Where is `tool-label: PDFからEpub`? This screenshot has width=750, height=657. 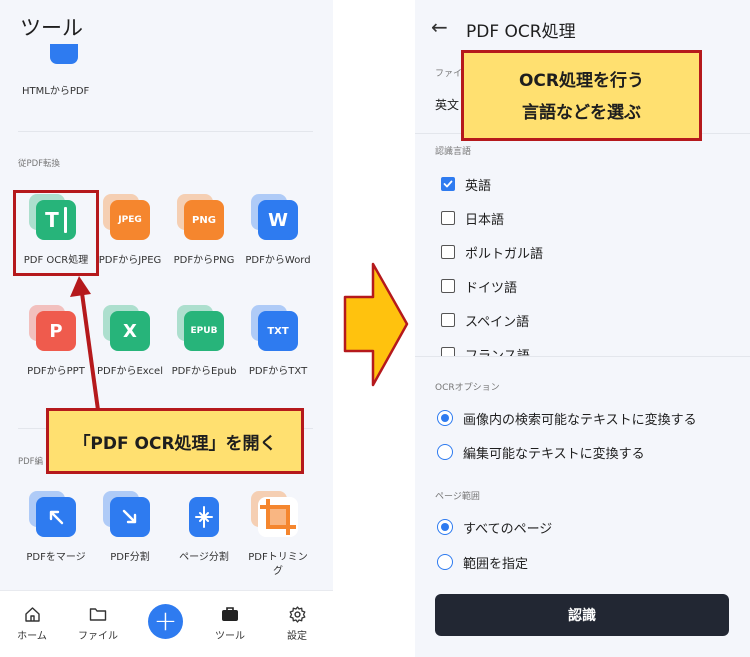
tool-label: PDFからEpub is located at coordinates (204, 371).